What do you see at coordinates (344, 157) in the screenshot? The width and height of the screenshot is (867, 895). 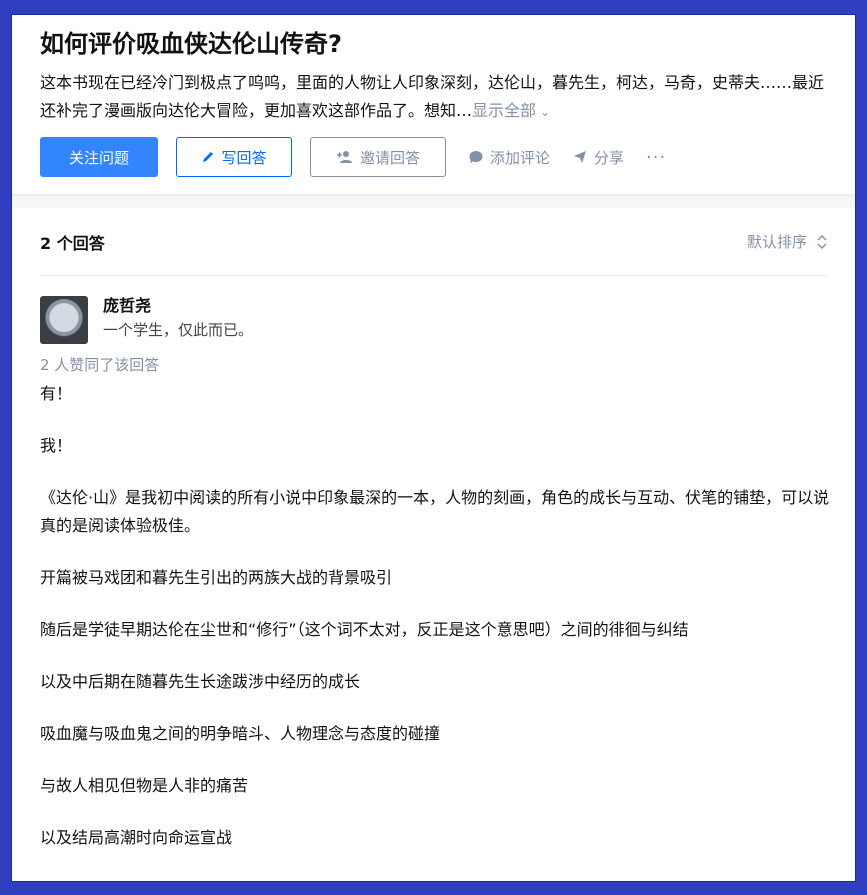 I see `add-user-icon` at bounding box center [344, 157].